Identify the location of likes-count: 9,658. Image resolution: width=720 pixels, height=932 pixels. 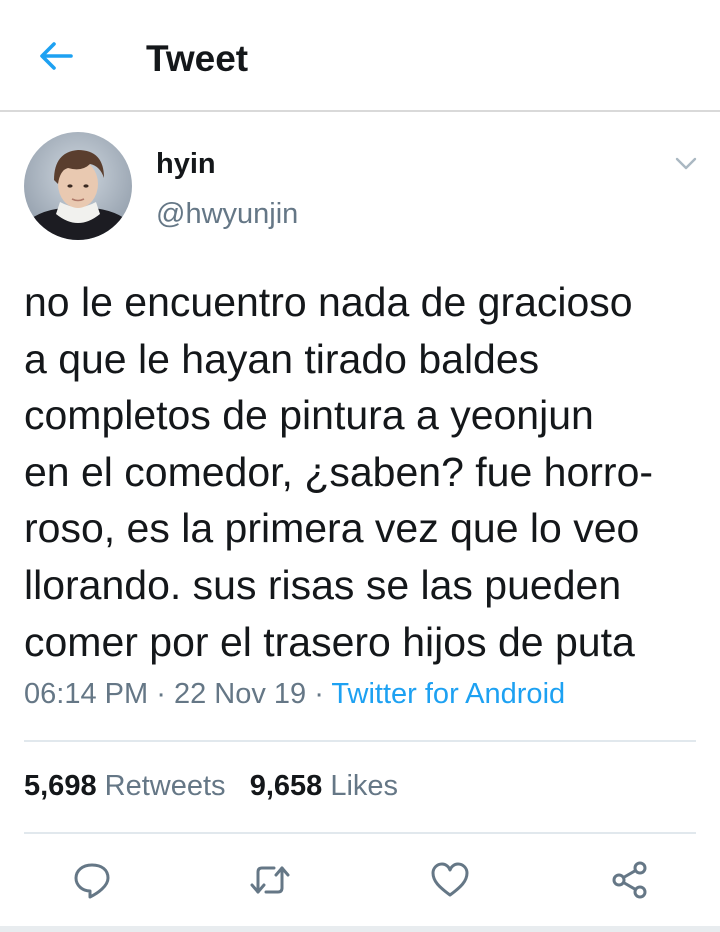
(286, 786).